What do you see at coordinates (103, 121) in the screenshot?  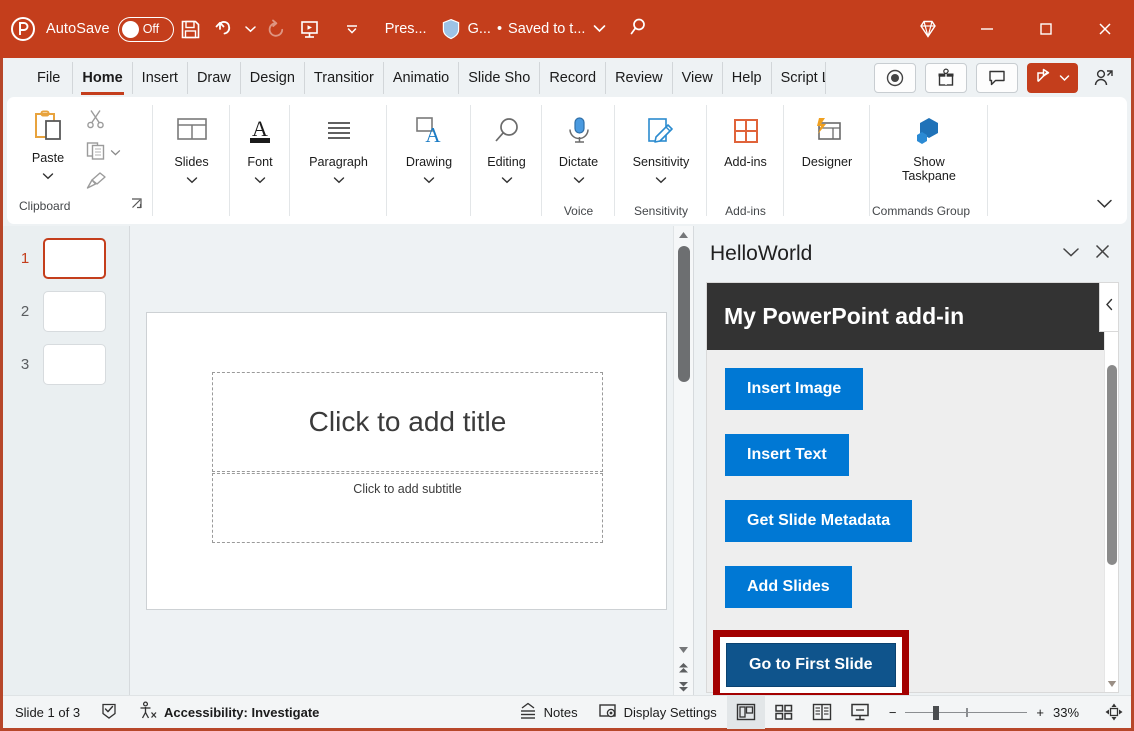 I see `cut-button` at bounding box center [103, 121].